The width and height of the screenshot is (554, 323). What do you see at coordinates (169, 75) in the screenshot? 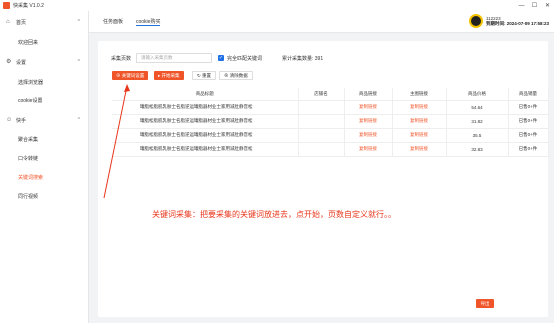
I see `start-button: ▸ 开始采集` at bounding box center [169, 75].